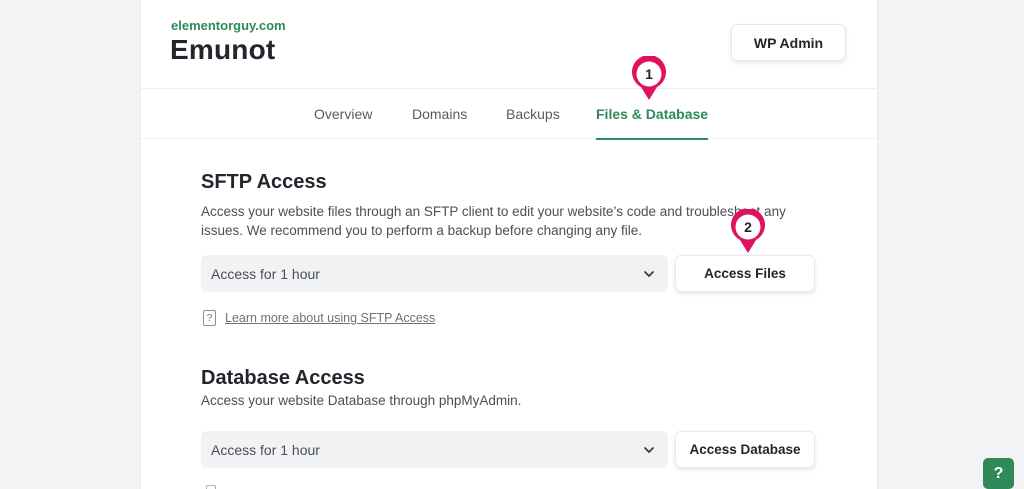  What do you see at coordinates (223, 49) in the screenshot?
I see `site-title: Emunot` at bounding box center [223, 49].